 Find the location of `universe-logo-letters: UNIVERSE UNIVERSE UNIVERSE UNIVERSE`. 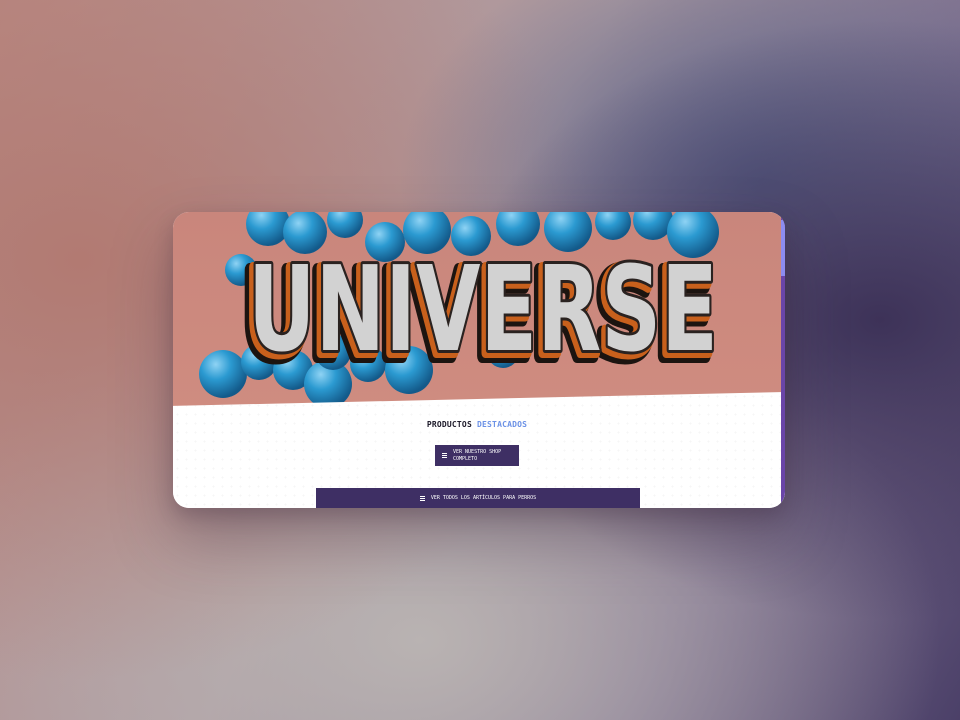

universe-logo-letters: UNIVERSE UNIVERSE UNIVERSE UNIVERSE is located at coordinates (478, 314).